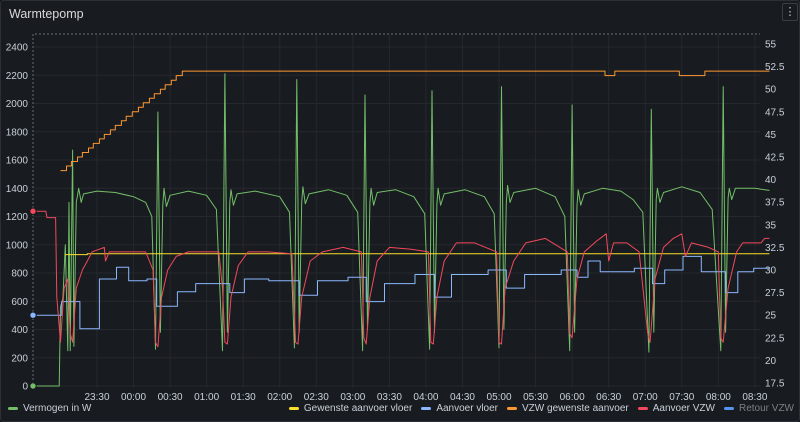 The width and height of the screenshot is (800, 422). What do you see at coordinates (535, 397) in the screenshot?
I see `x-tick-label: 05:30` at bounding box center [535, 397].